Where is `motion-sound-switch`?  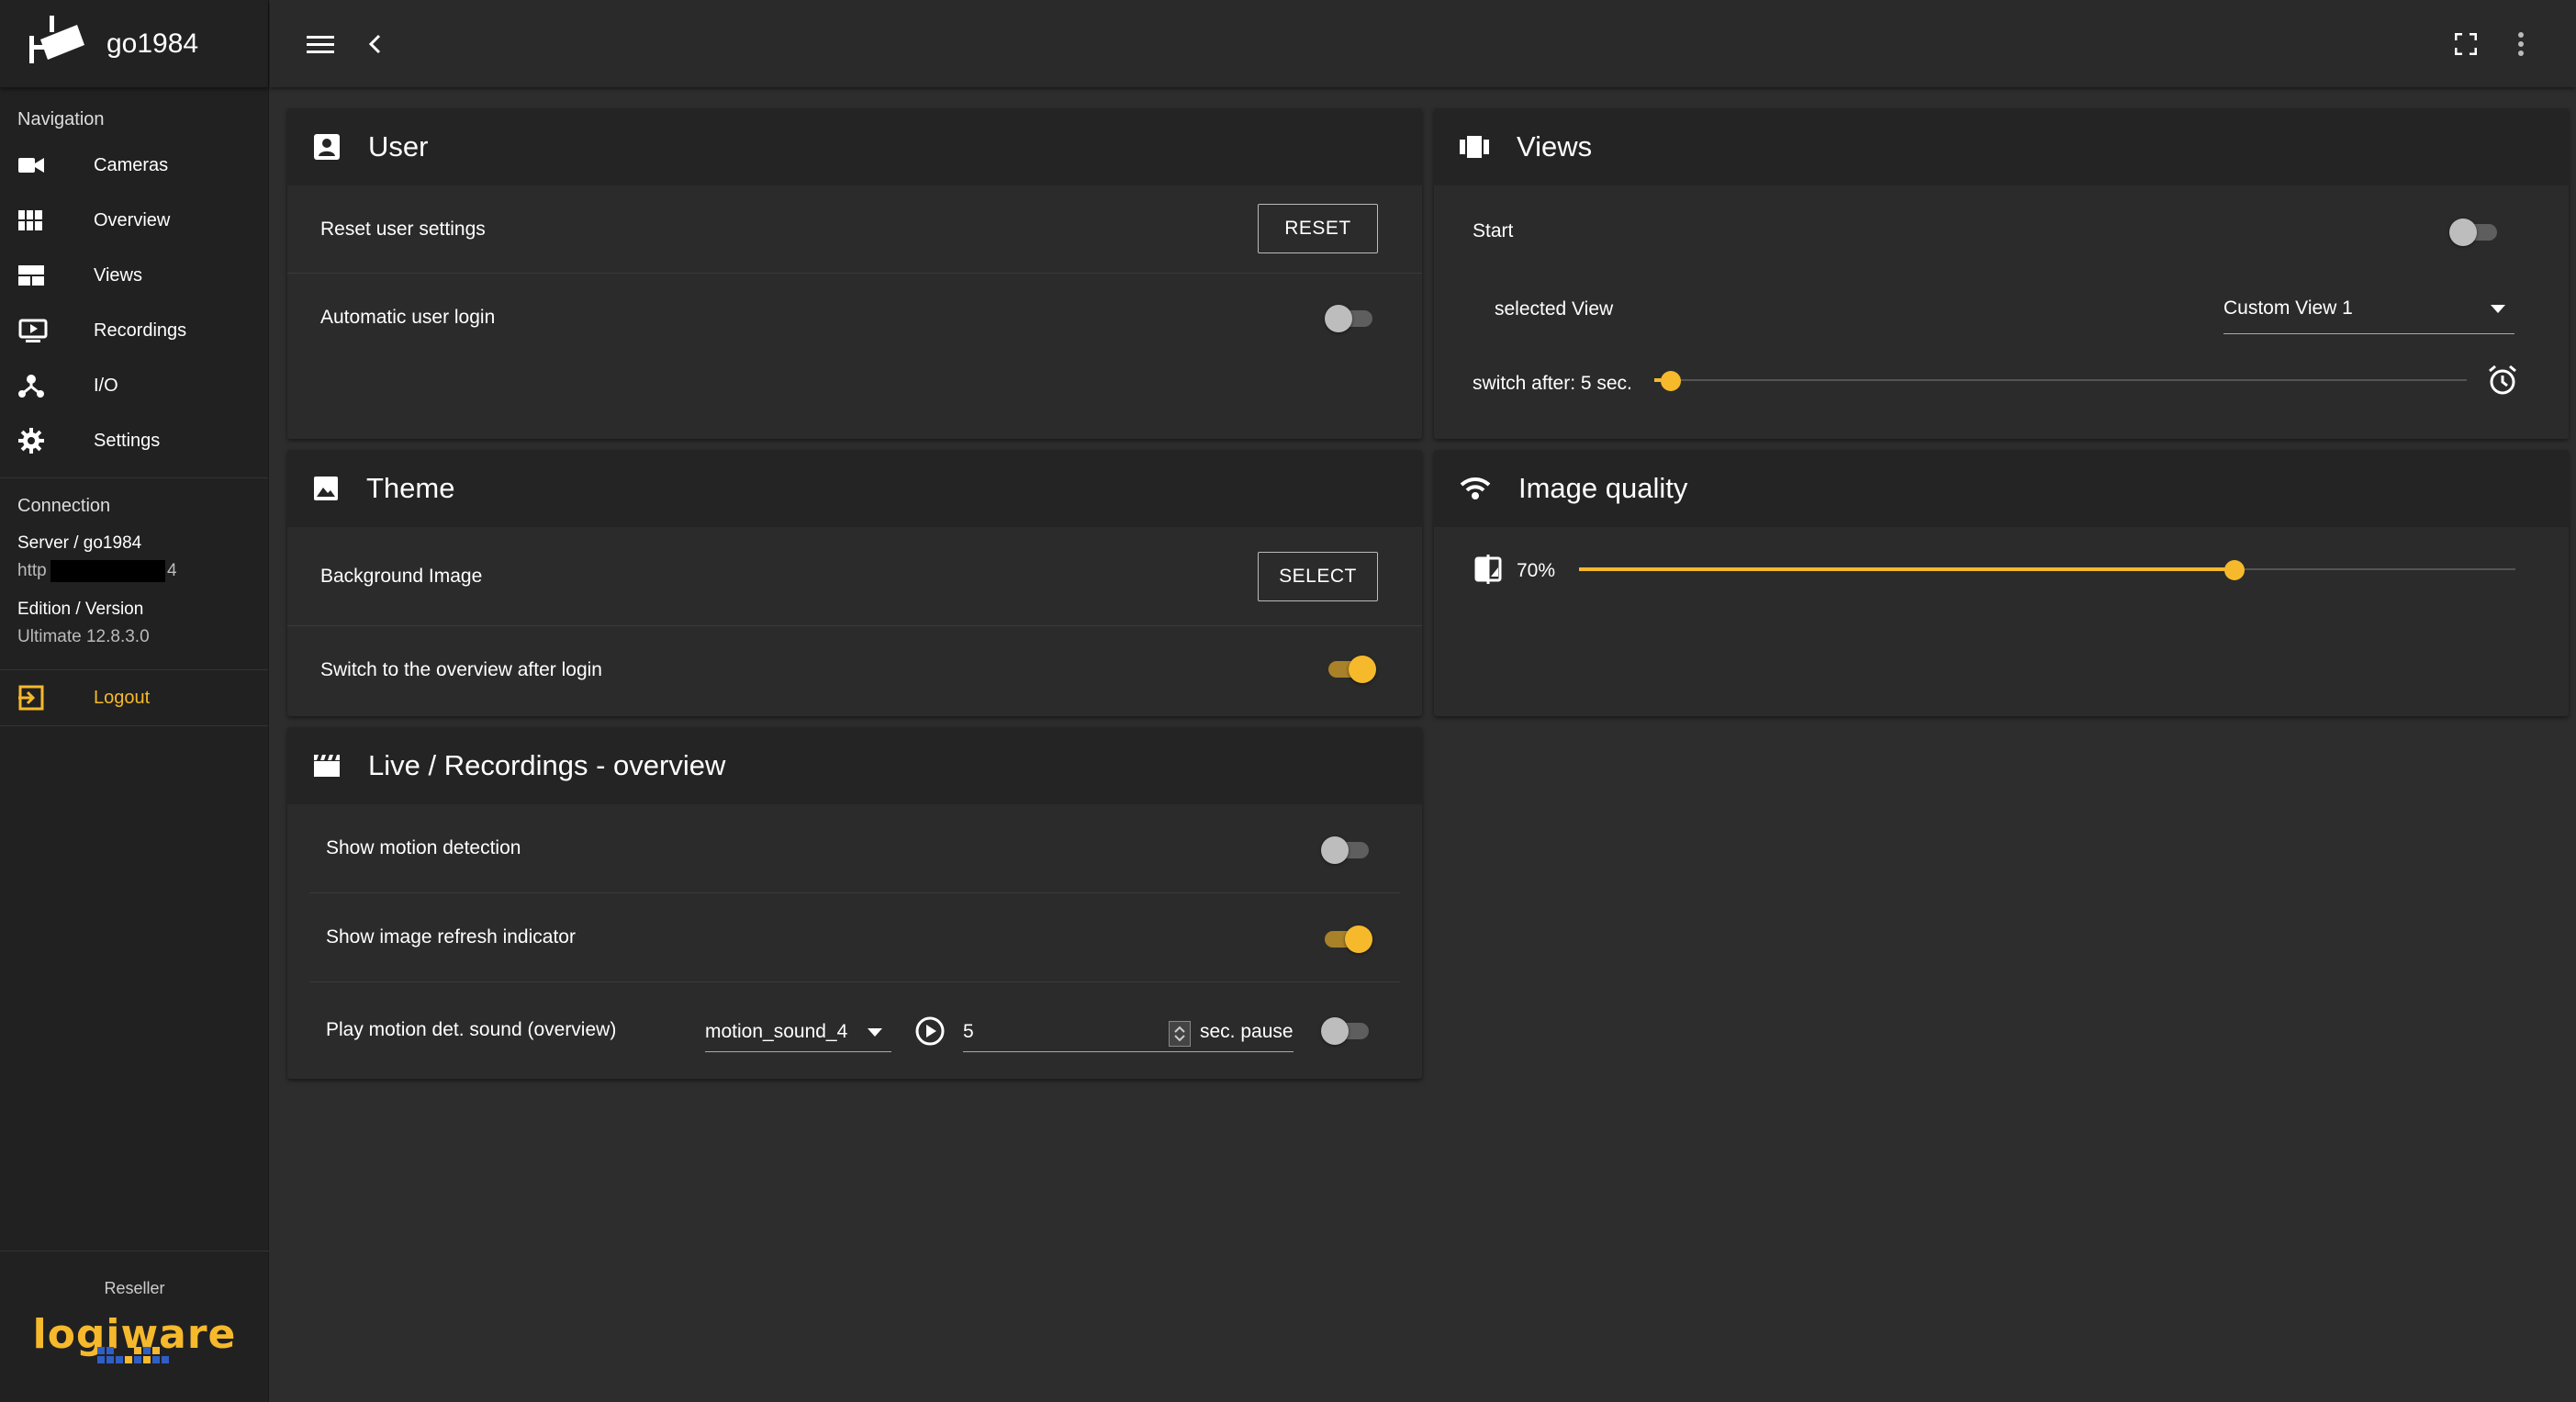 motion-sound-switch is located at coordinates (1346, 1030).